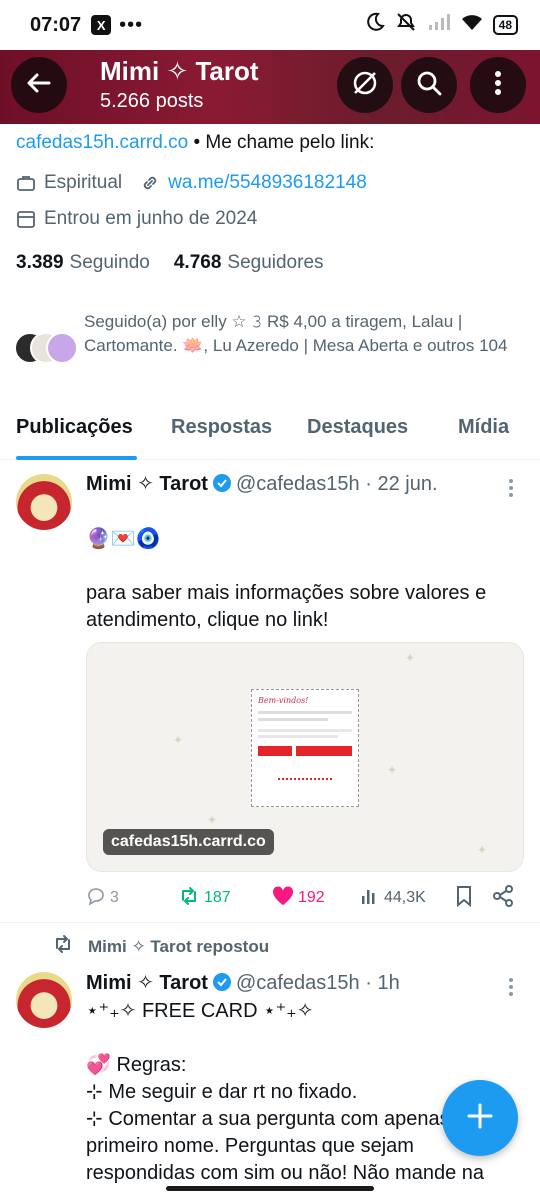 The width and height of the screenshot is (540, 1200). I want to click on reply-icon, so click(96, 898).